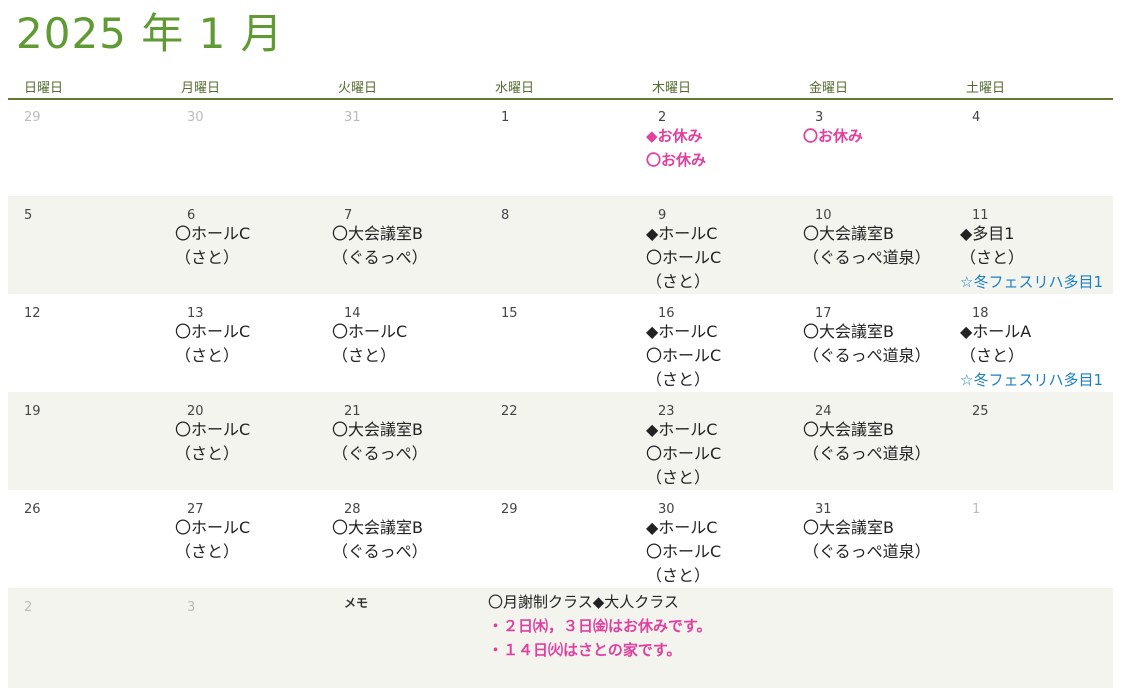  I want to click on day-cell: 23 ◆ホールC 〇ホールC （さと）, so click(714, 441).